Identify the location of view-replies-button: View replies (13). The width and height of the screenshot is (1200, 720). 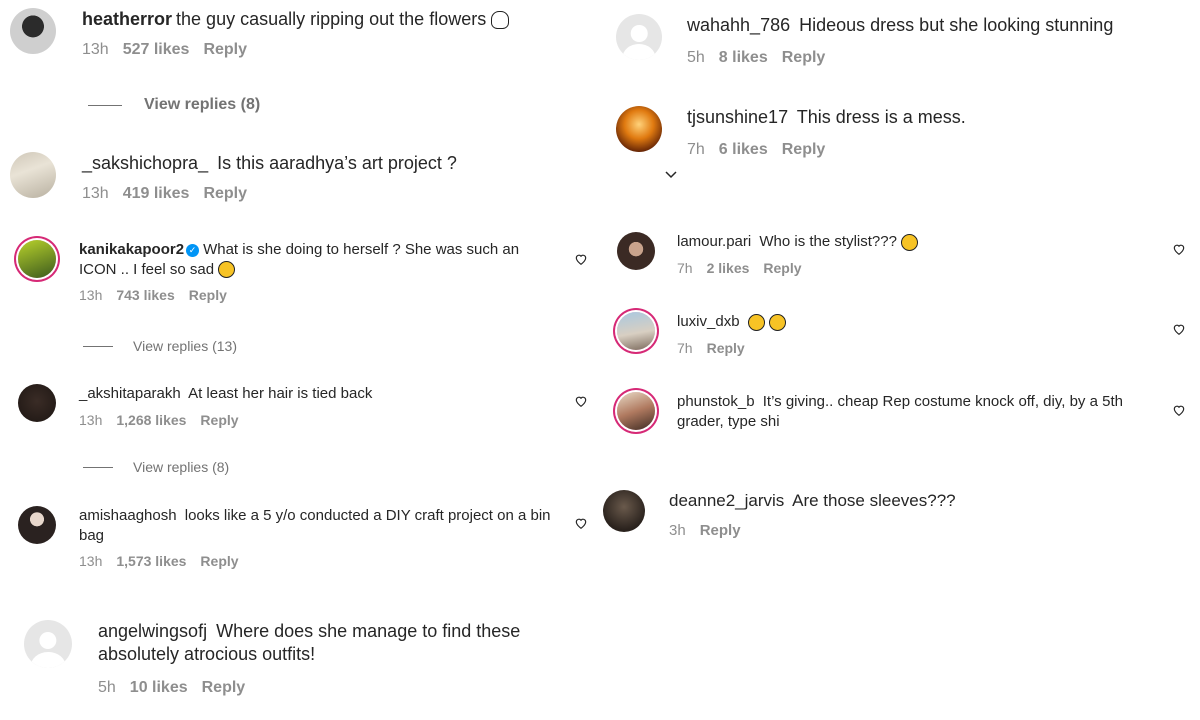
(160, 346).